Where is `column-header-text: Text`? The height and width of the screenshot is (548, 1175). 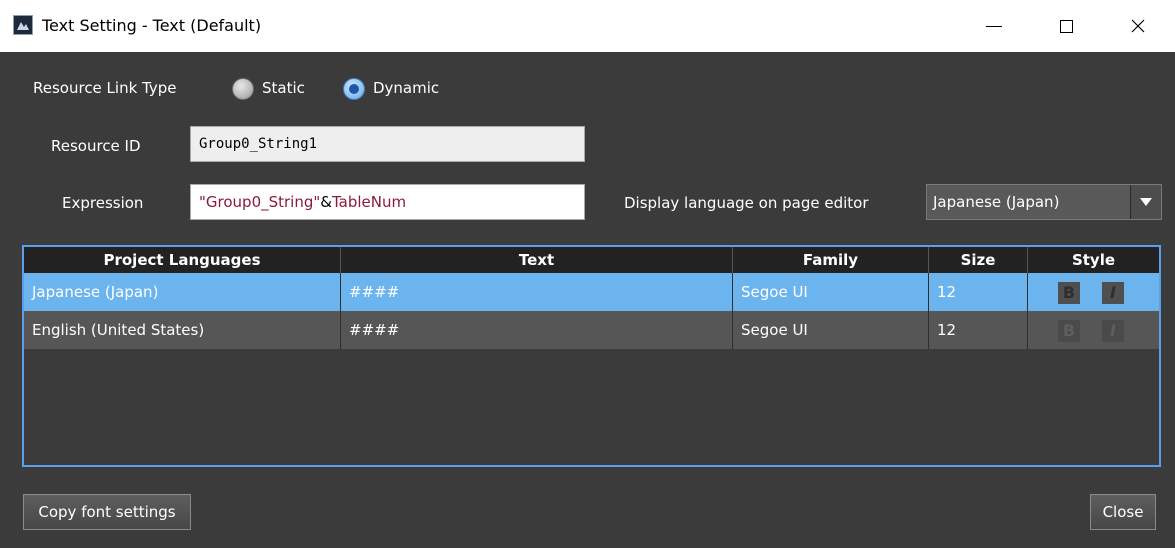 column-header-text: Text is located at coordinates (537, 260).